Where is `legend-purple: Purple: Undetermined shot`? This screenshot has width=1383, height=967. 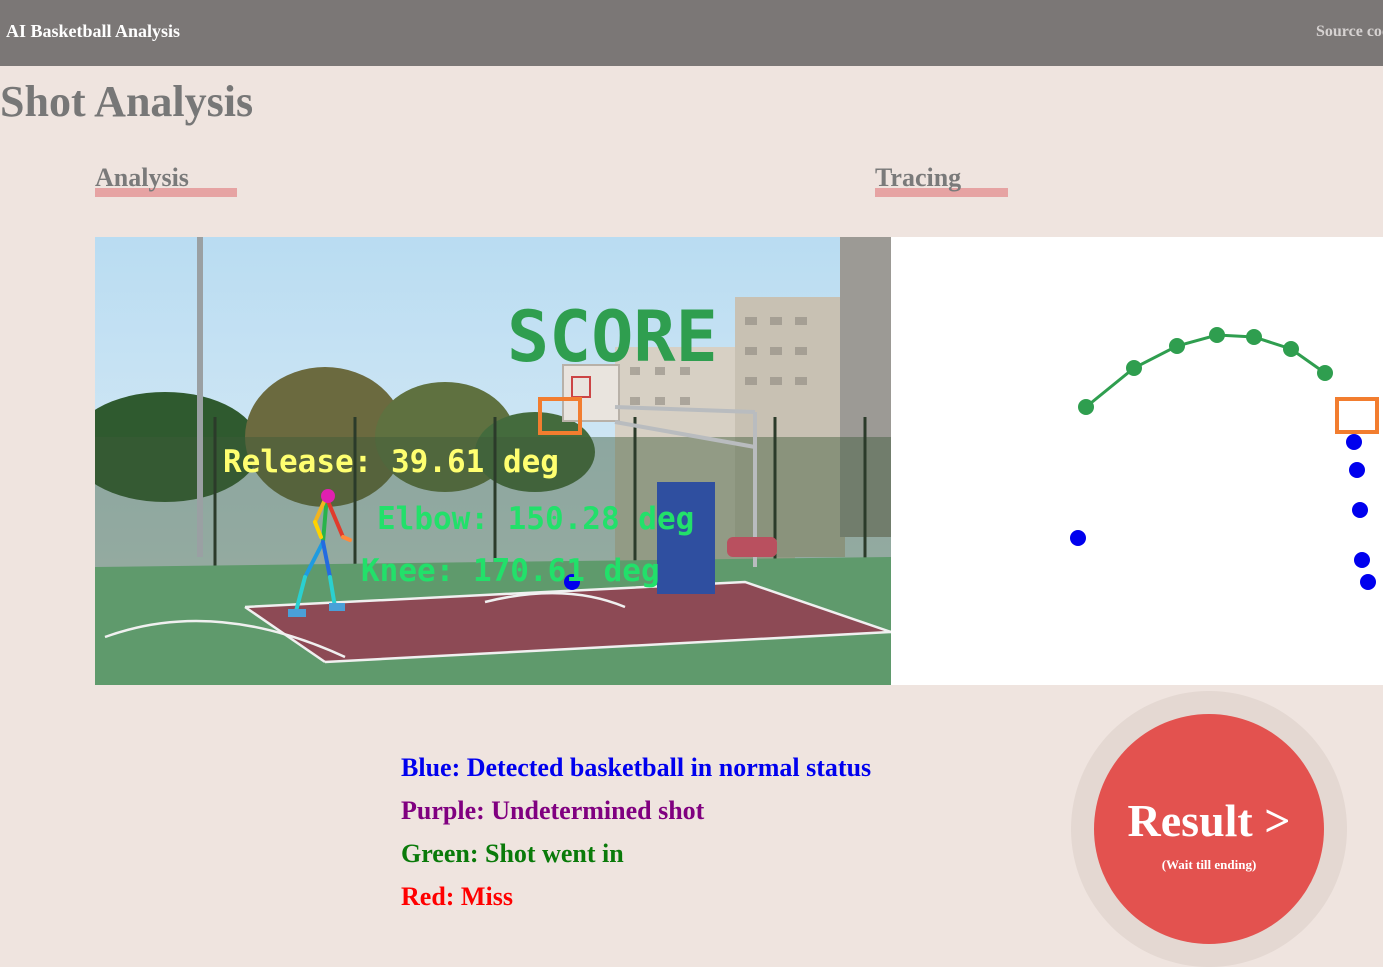
legend-purple: Purple: Undetermined shot is located at coordinates (553, 810).